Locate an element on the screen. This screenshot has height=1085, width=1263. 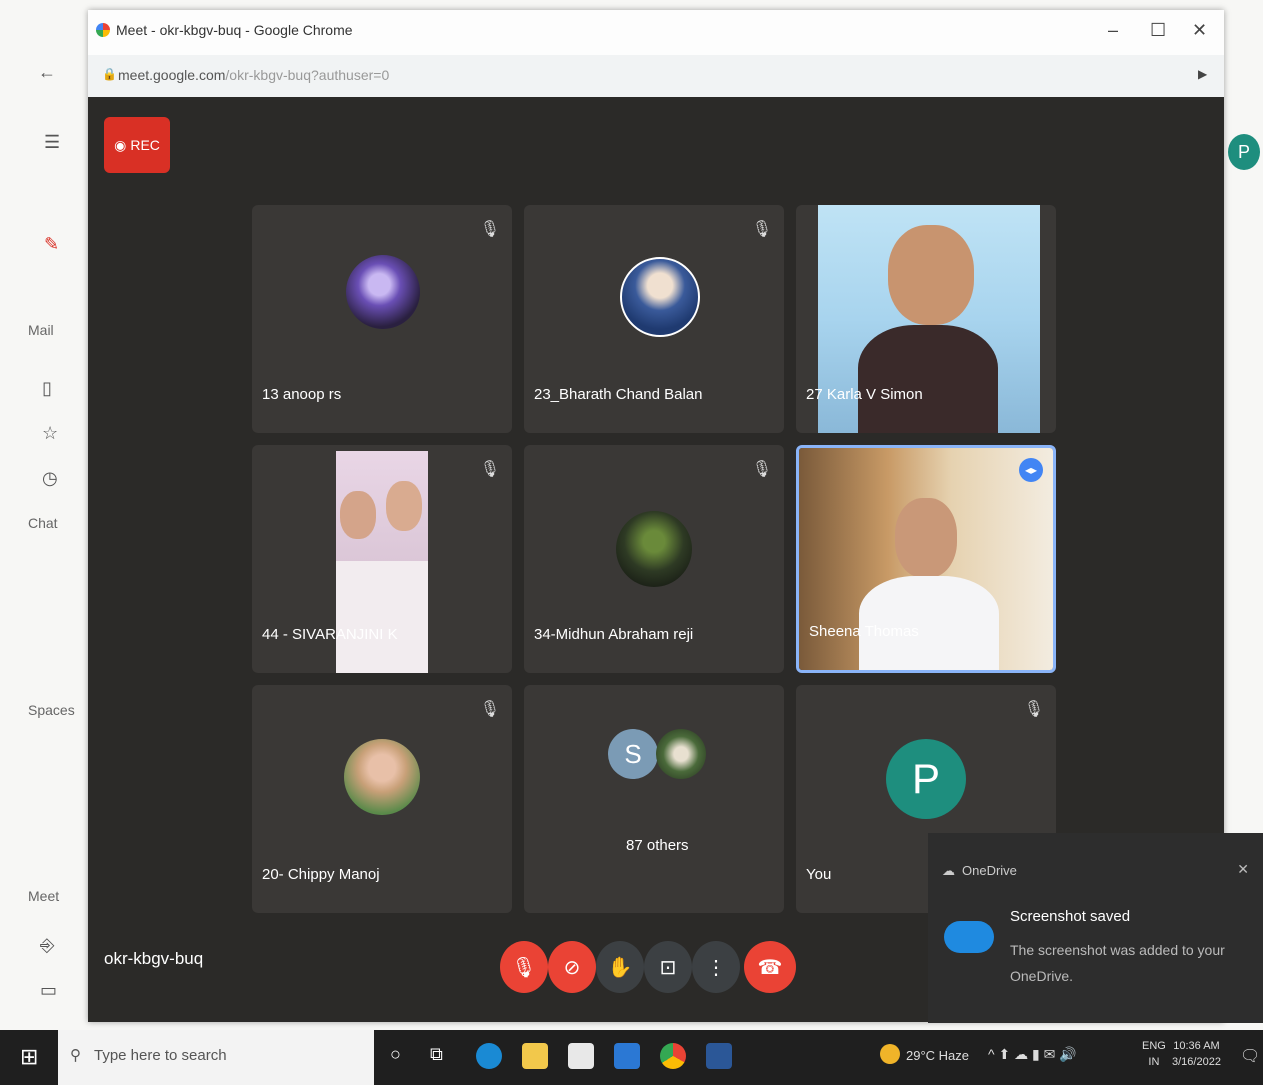
gmail-section-spaces: Spaces is located at coordinates (51, 710).